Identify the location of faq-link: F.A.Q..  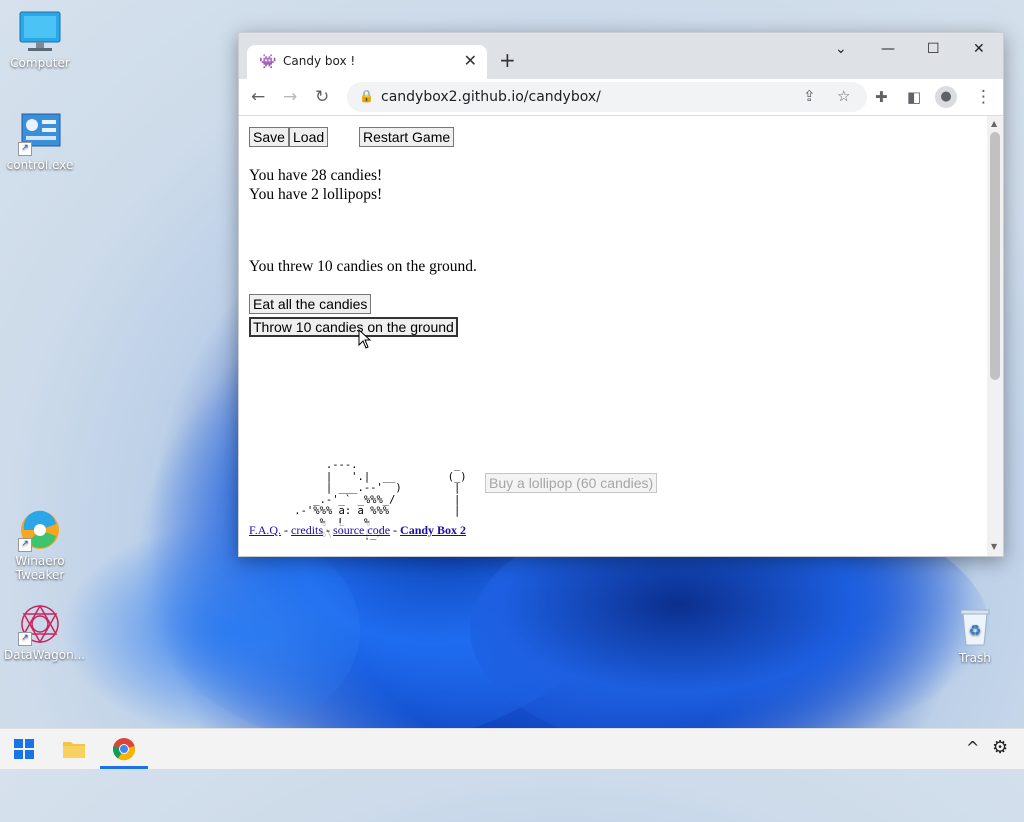
(265, 530).